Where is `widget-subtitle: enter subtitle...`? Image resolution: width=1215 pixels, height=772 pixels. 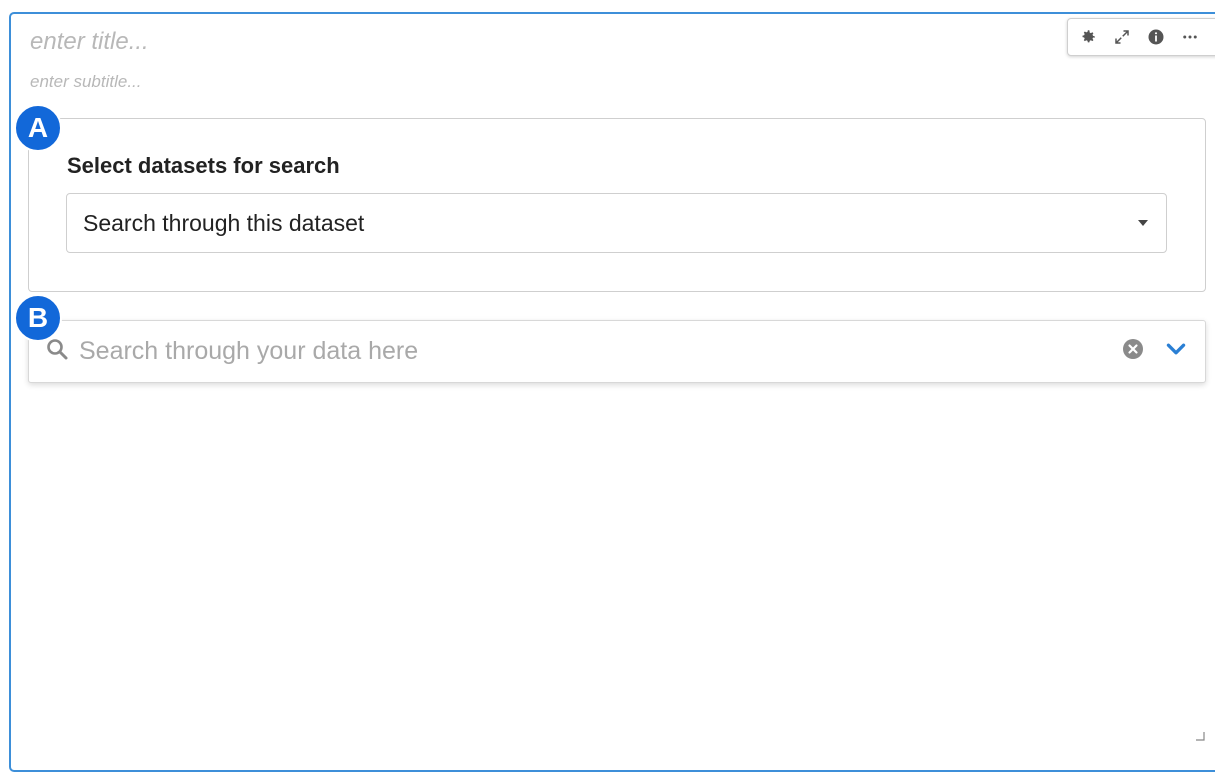 widget-subtitle: enter subtitle... is located at coordinates (86, 82).